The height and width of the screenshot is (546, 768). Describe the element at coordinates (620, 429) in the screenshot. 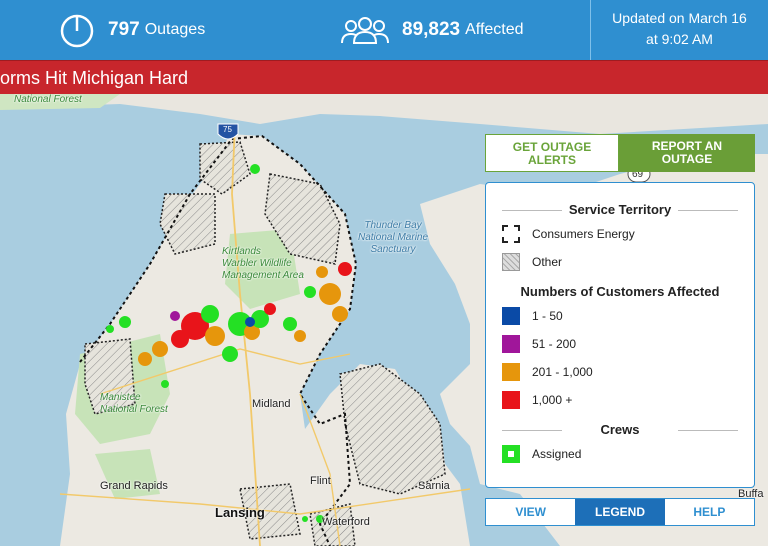

I see `crews-heading: Crews` at that location.